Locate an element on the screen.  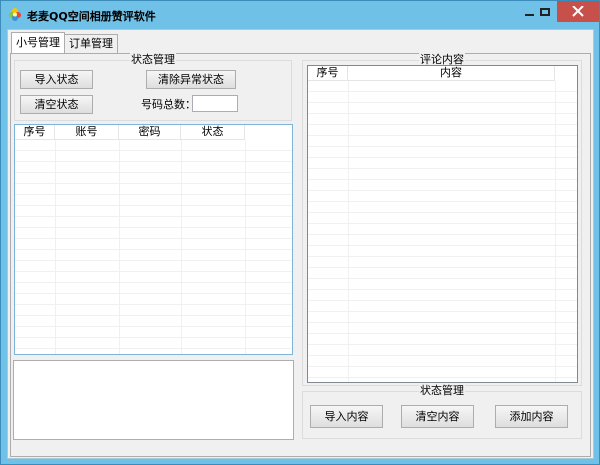
column-header-status: 状态 is located at coordinates (213, 132).